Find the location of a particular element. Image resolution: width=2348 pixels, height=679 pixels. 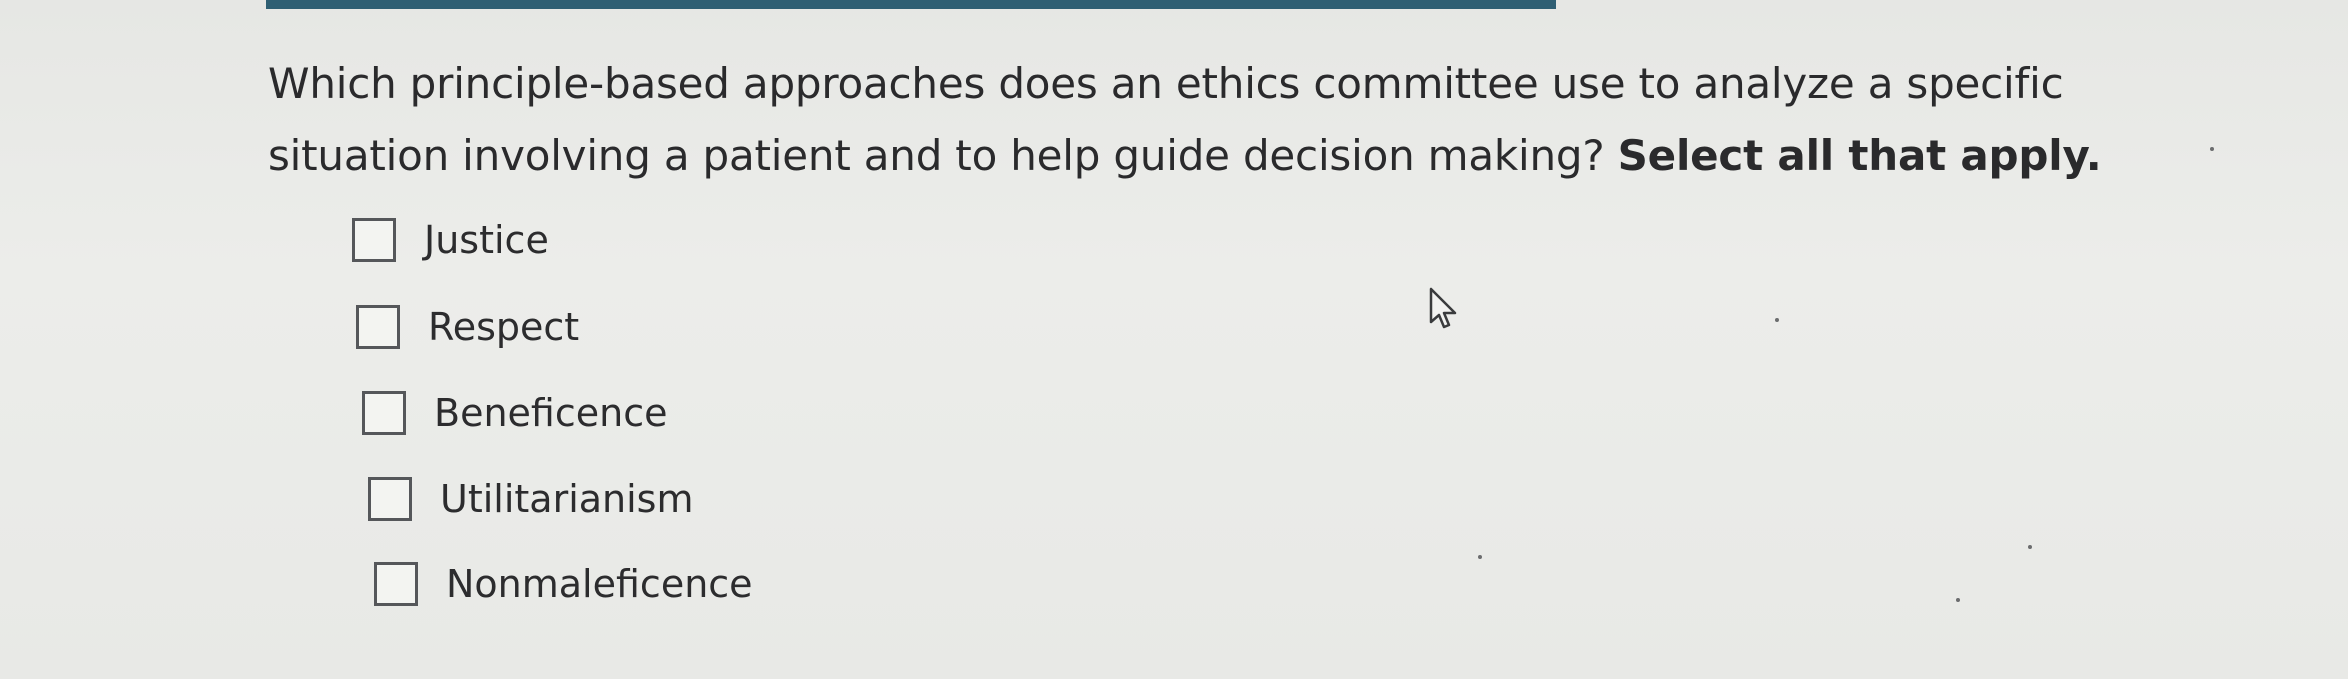

option-respect: Respect is located at coordinates (467, 327).